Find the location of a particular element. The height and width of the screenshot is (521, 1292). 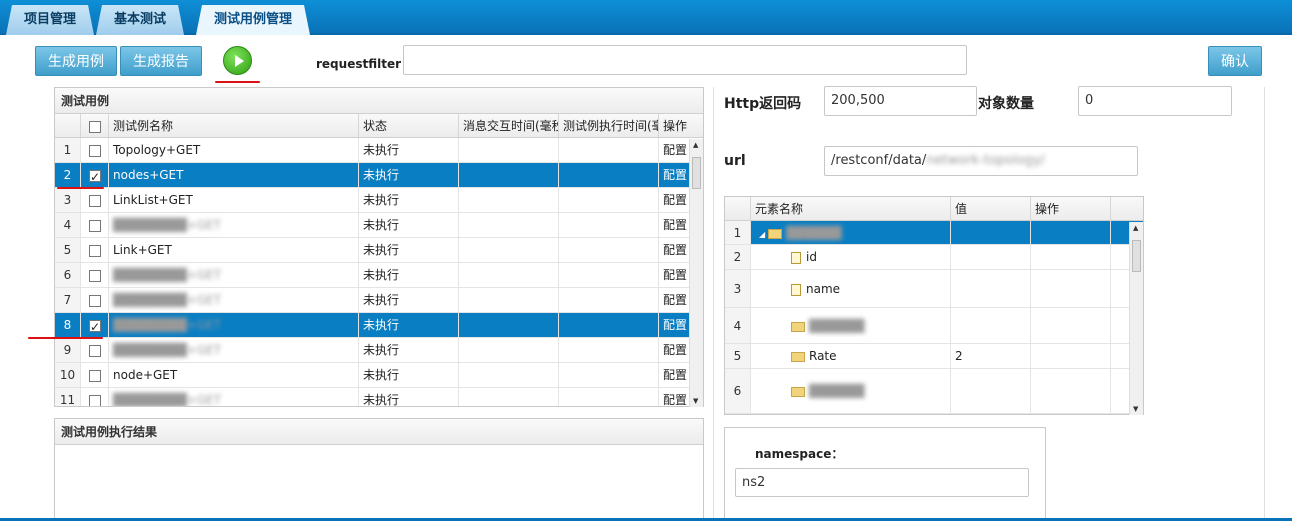

case-name-cell: LinkList+GET is located at coordinates (234, 200).